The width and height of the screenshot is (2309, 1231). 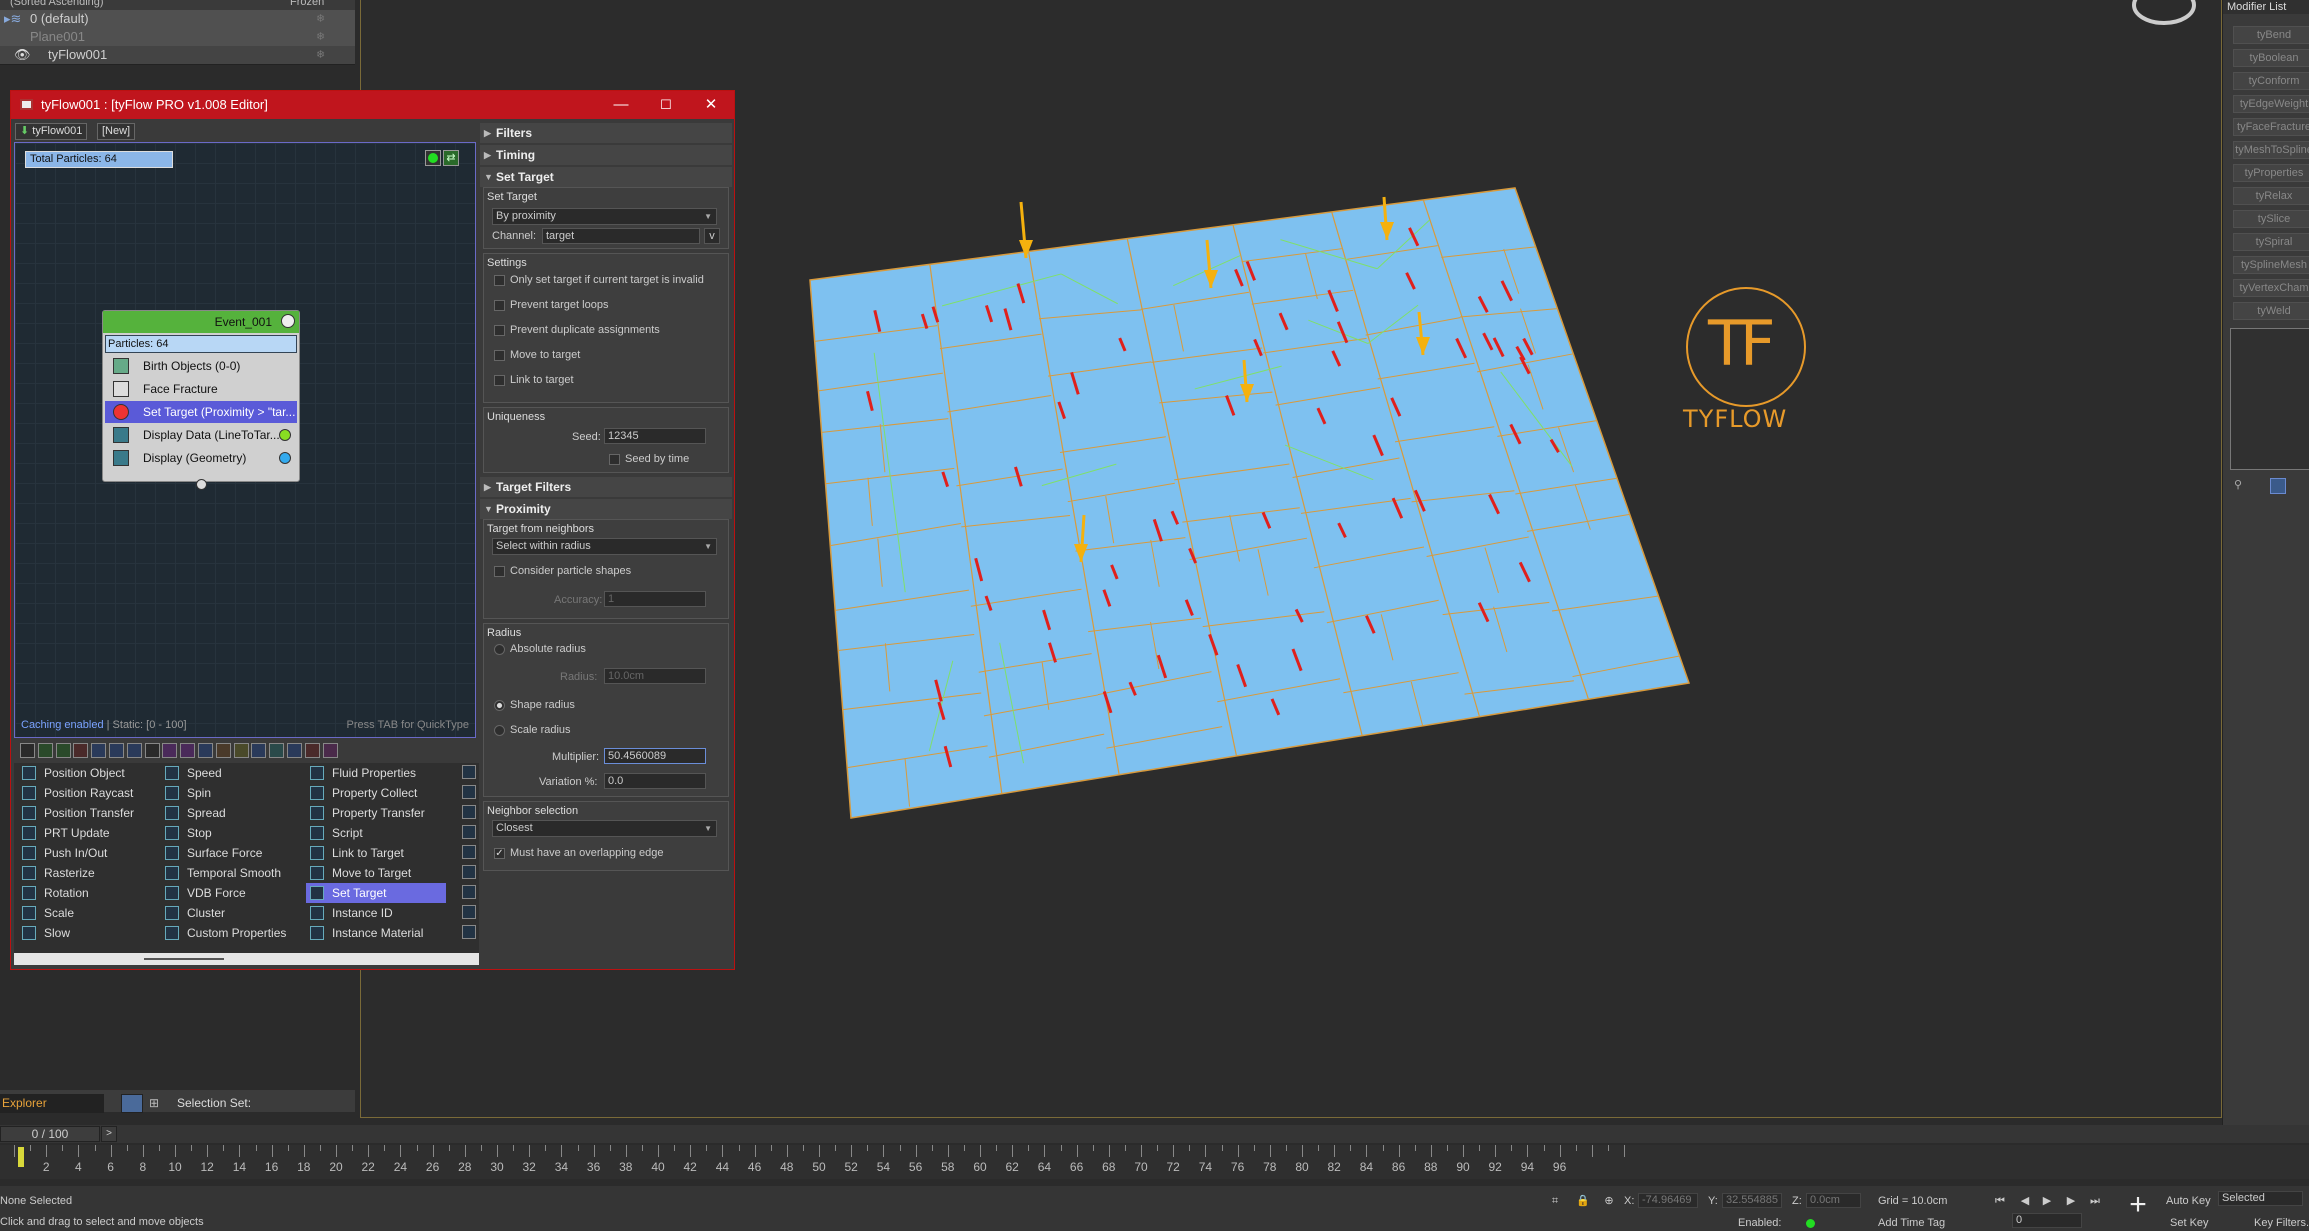 I want to click on modifier-button: tyRelax, so click(x=2271, y=196).